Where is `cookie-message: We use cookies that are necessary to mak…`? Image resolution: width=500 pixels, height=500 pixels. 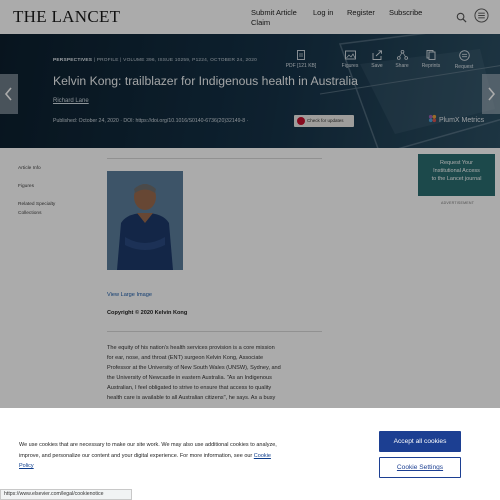 cookie-message: We use cookies that are necessary to mak… is located at coordinates (169, 456).